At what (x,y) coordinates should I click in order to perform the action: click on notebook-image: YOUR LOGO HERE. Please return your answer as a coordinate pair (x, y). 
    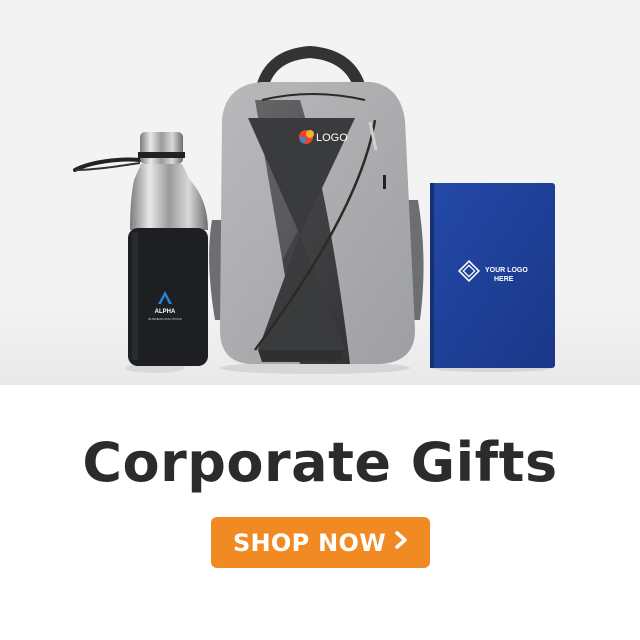
    Looking at the image, I should click on (492, 277).